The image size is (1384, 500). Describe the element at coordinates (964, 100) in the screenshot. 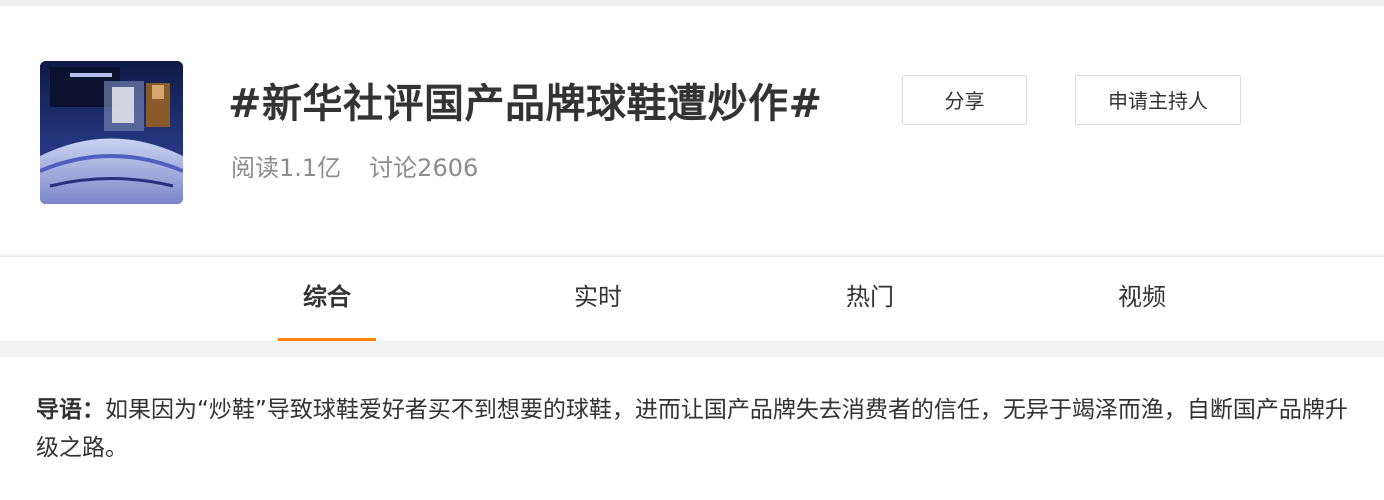

I see `share-button: 分享` at that location.